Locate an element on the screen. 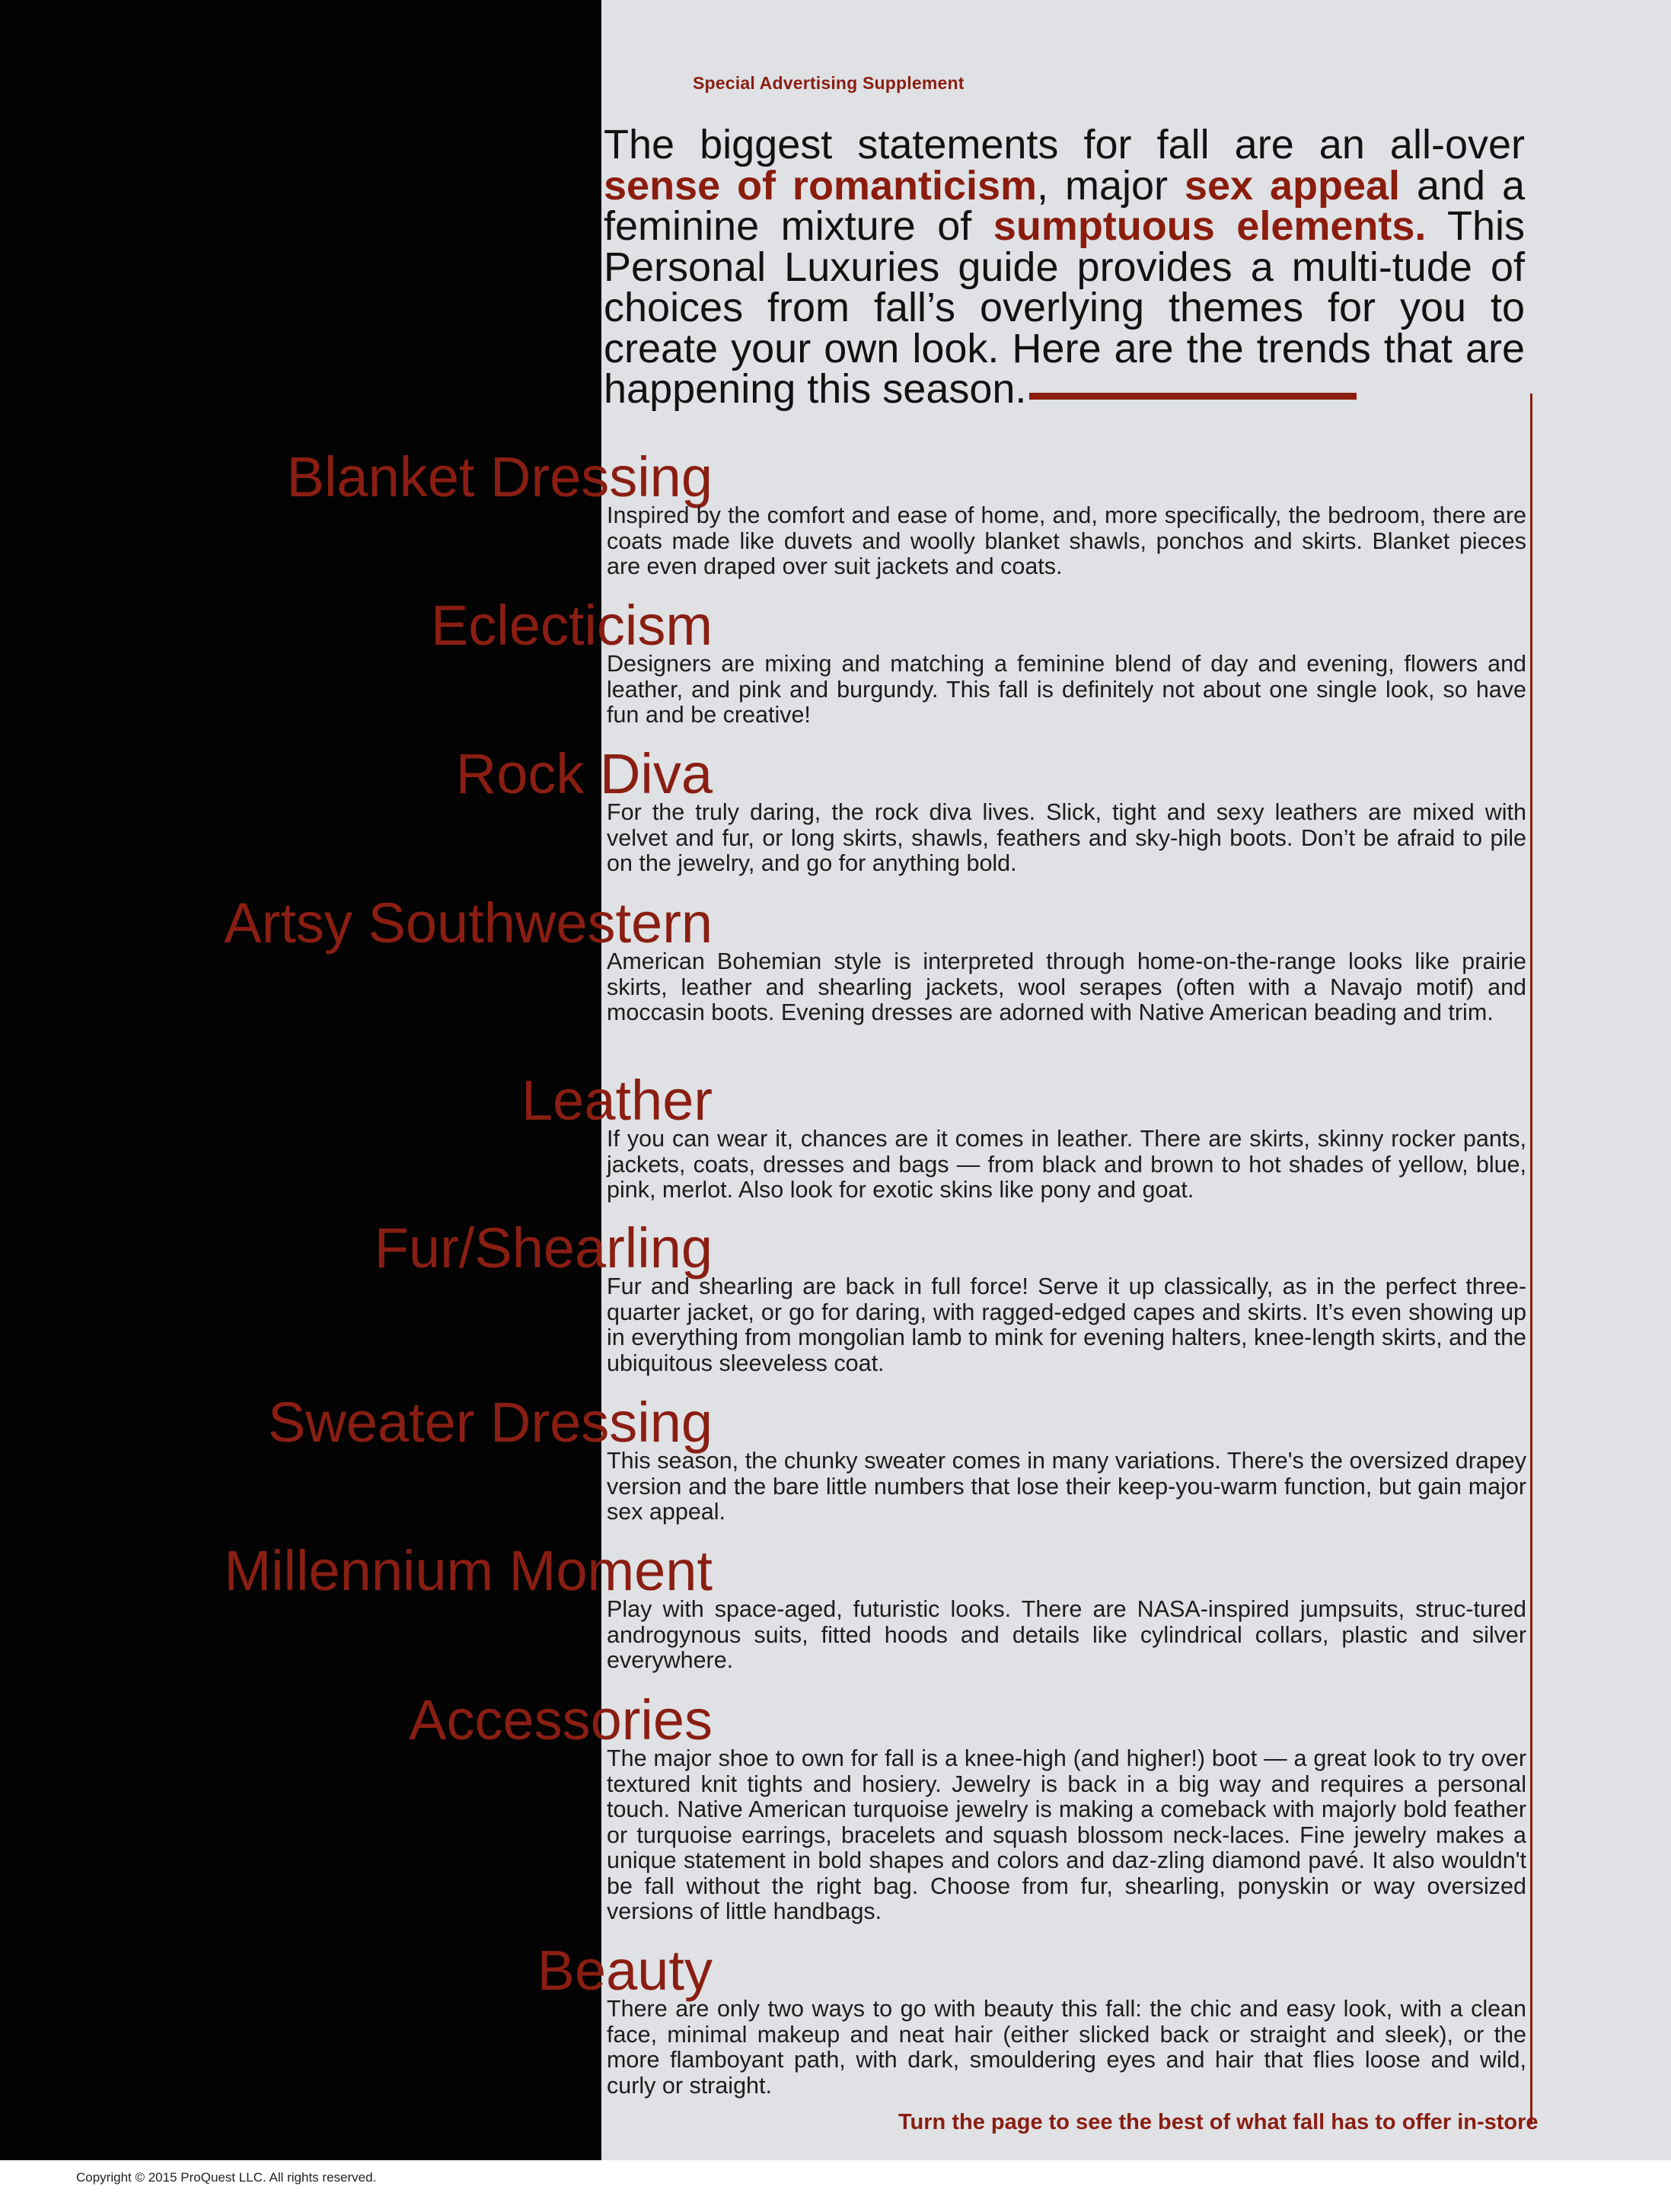 Image resolution: width=1671 pixels, height=2212 pixels. trend-title: Millennium Moment is located at coordinates (468, 1570).